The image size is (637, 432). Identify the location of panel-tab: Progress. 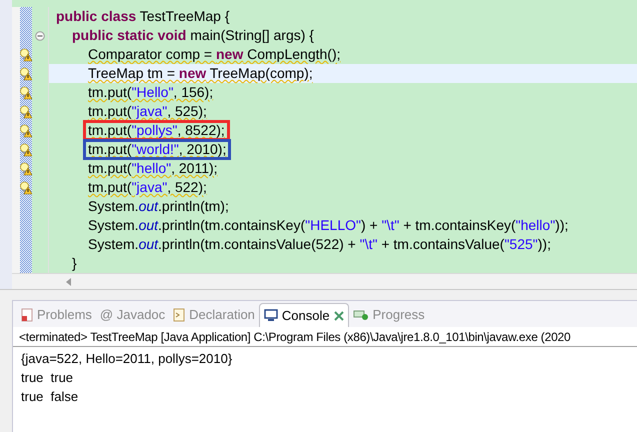
(388, 315).